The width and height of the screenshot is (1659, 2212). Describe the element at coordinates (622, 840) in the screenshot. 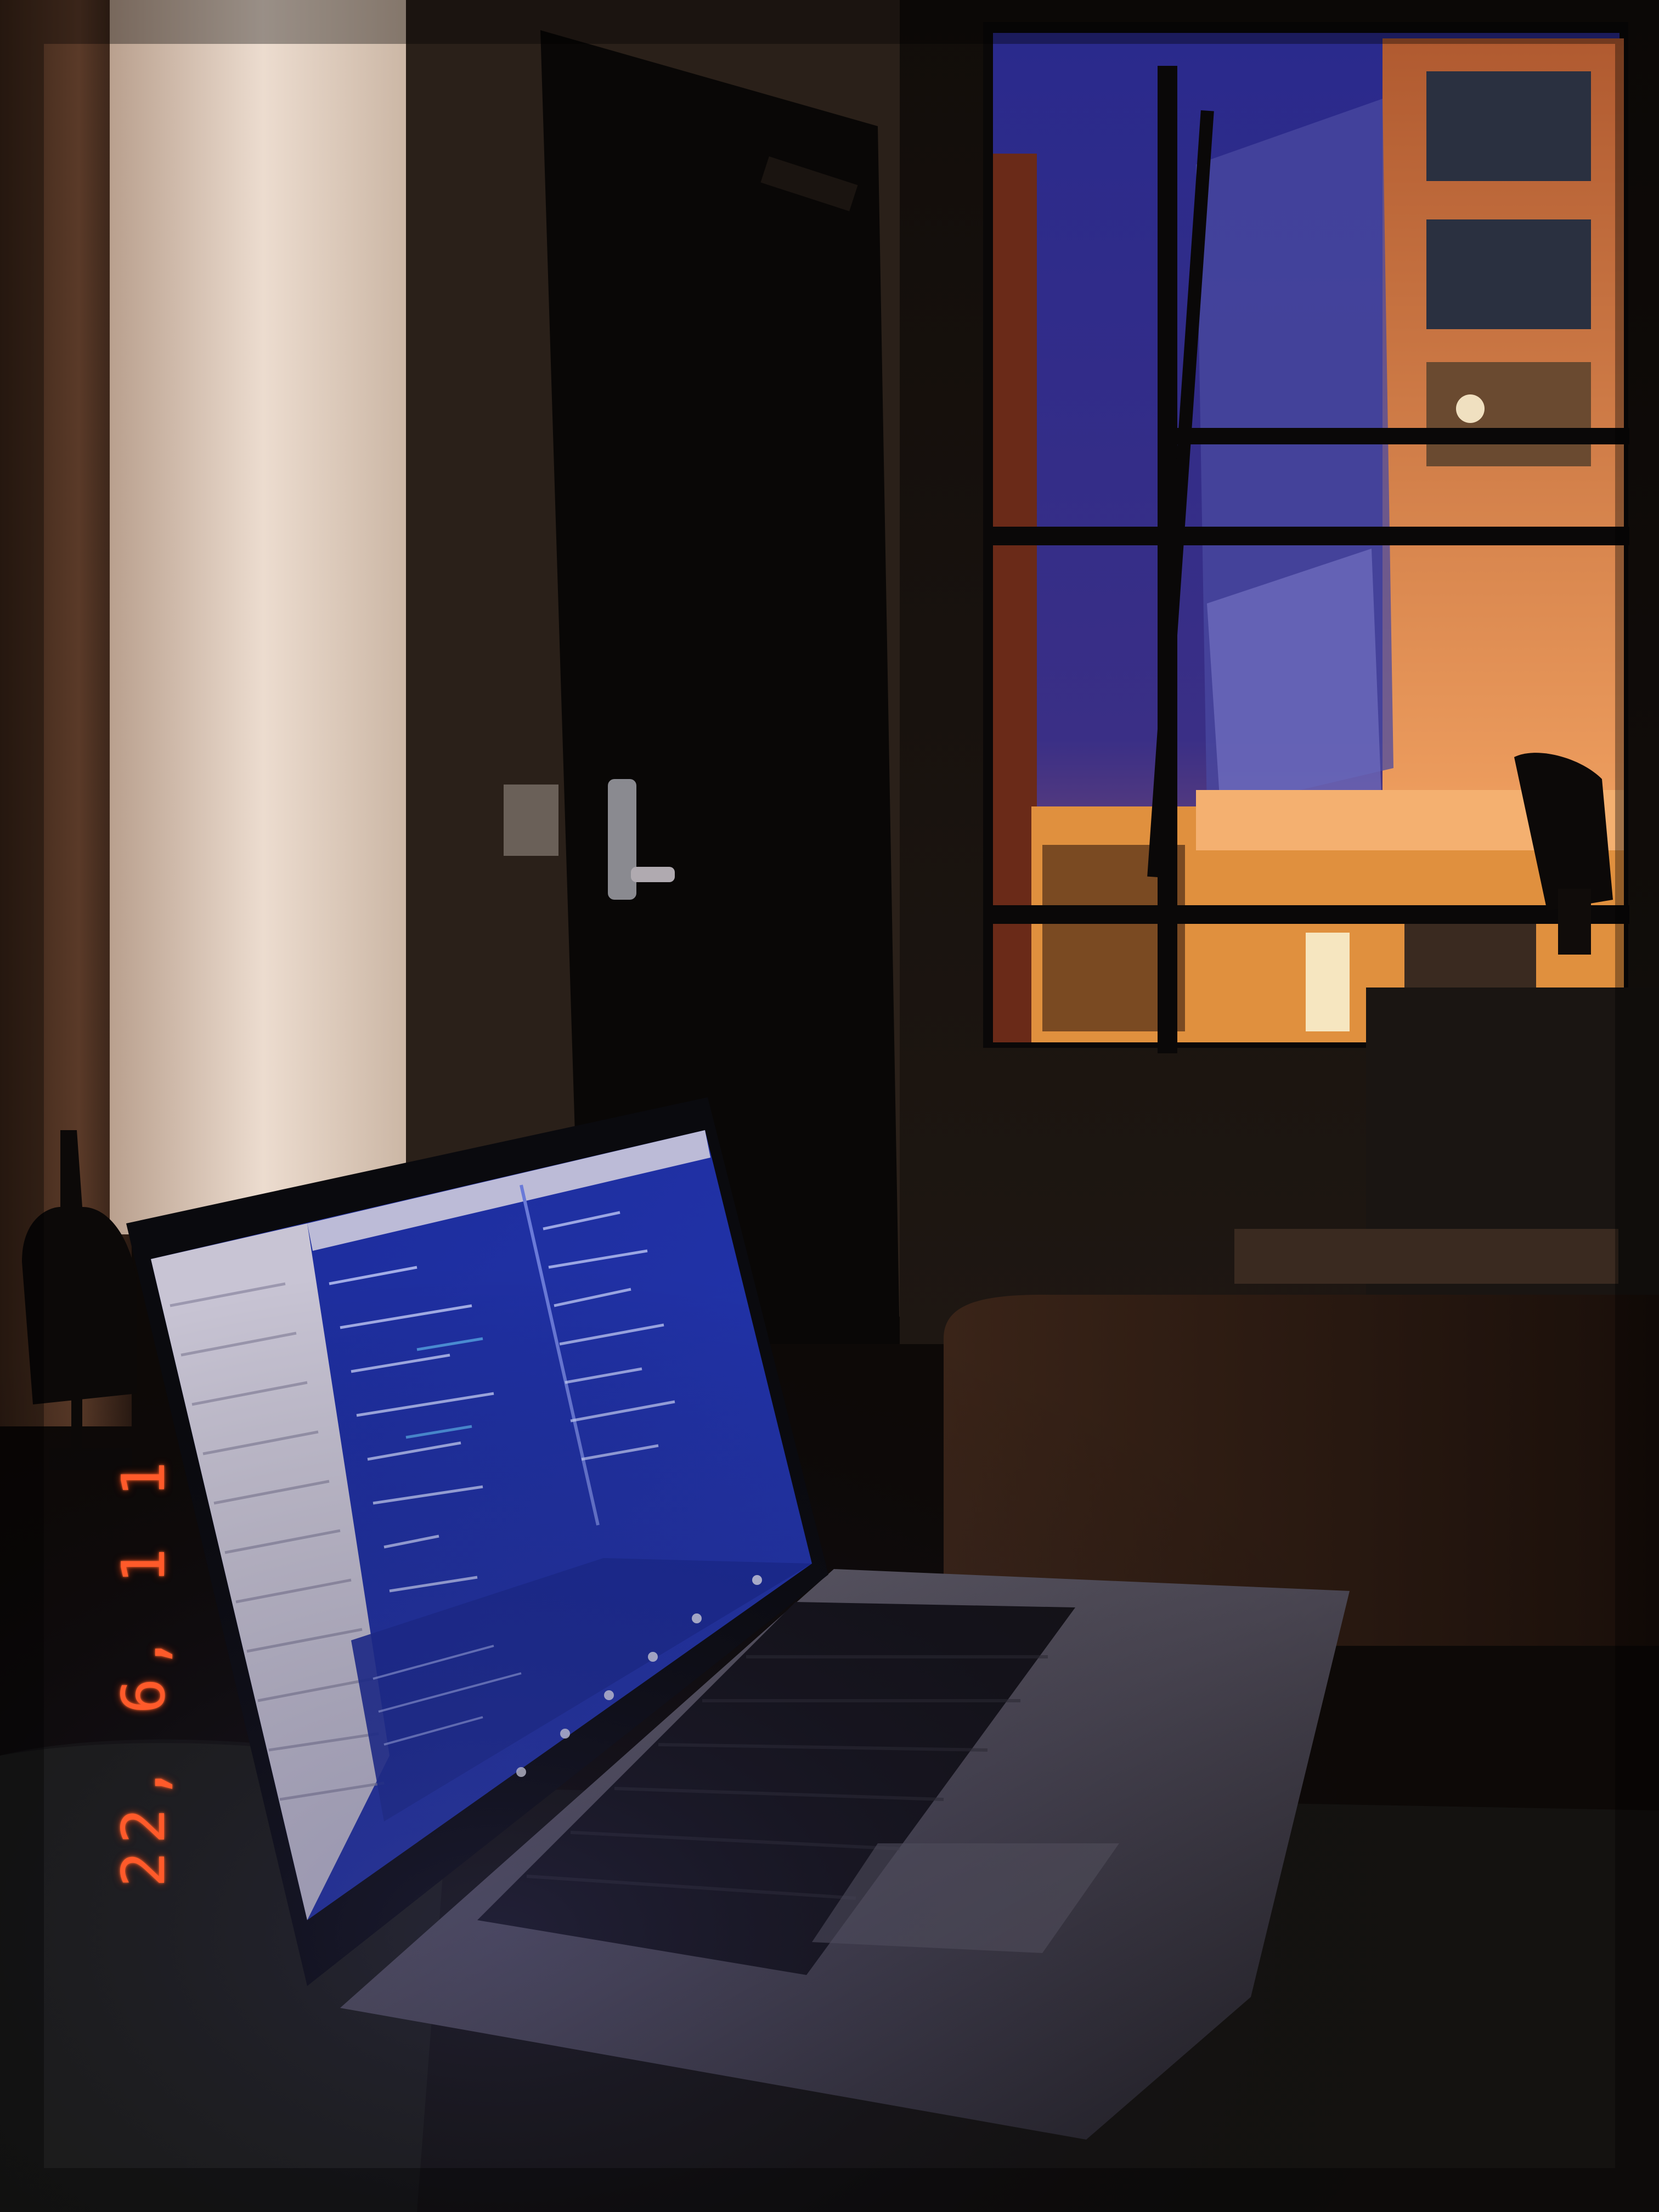

I see `door-lock` at that location.